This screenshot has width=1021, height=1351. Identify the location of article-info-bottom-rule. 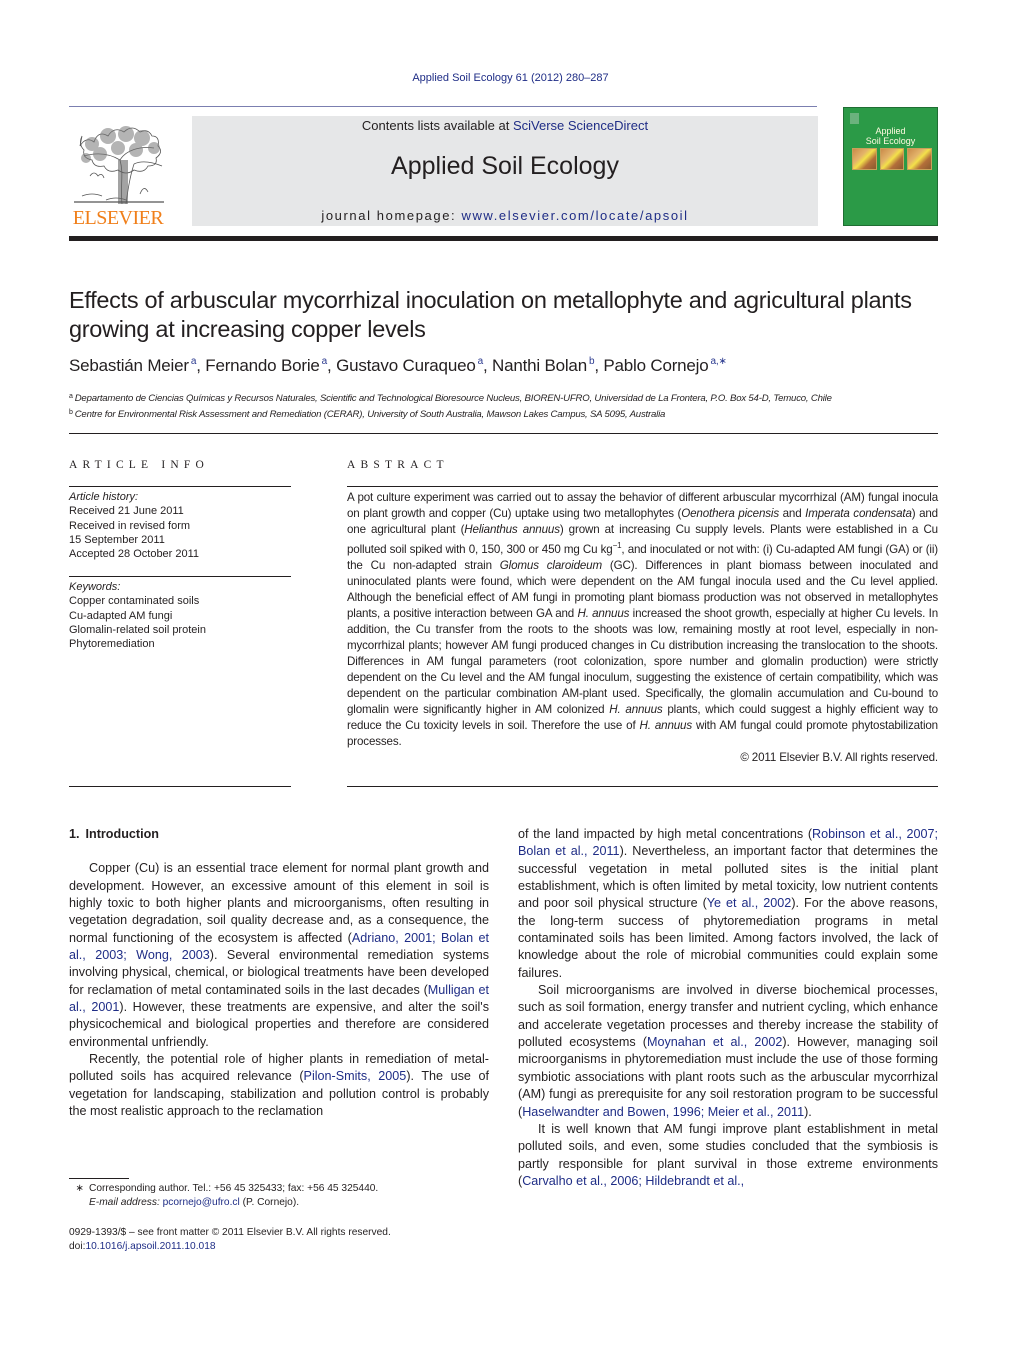
(180, 786).